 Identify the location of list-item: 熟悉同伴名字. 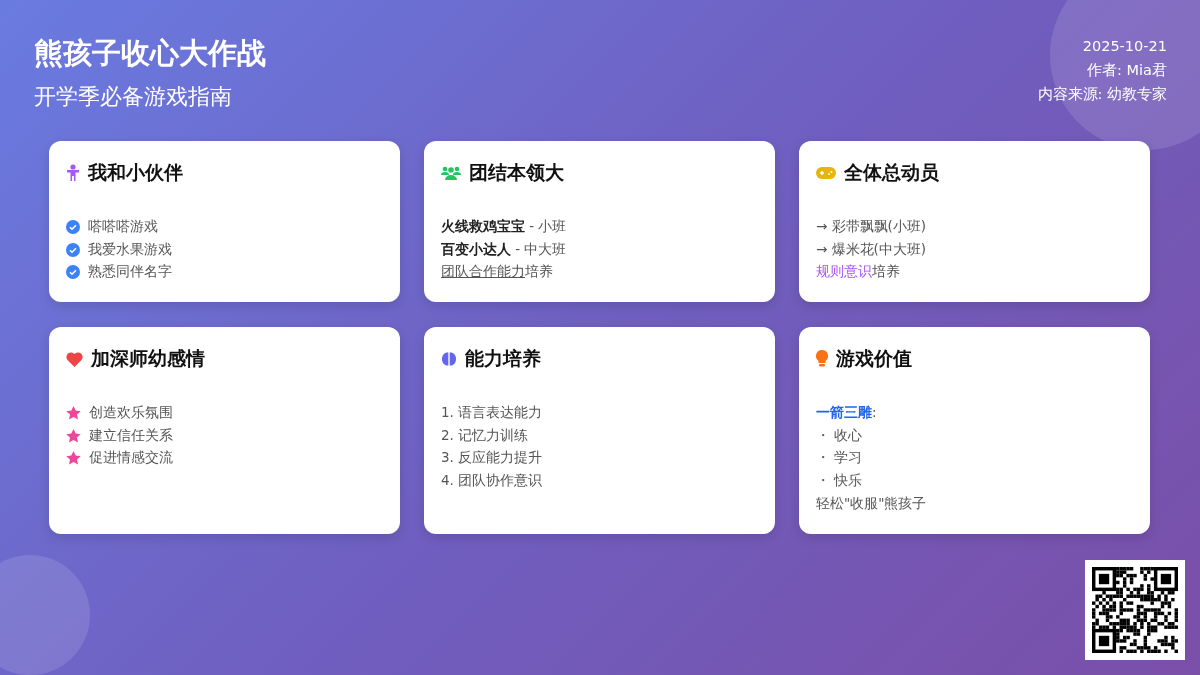
(130, 272).